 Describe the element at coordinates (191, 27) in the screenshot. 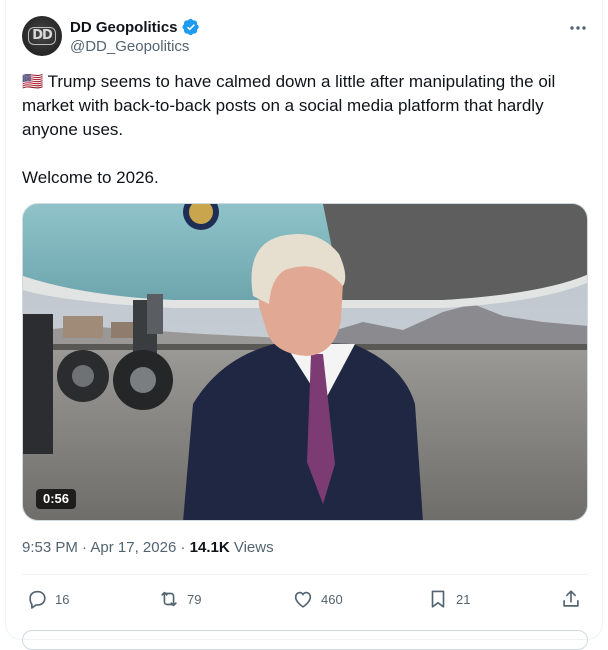

I see `verified-badge-icon` at that location.